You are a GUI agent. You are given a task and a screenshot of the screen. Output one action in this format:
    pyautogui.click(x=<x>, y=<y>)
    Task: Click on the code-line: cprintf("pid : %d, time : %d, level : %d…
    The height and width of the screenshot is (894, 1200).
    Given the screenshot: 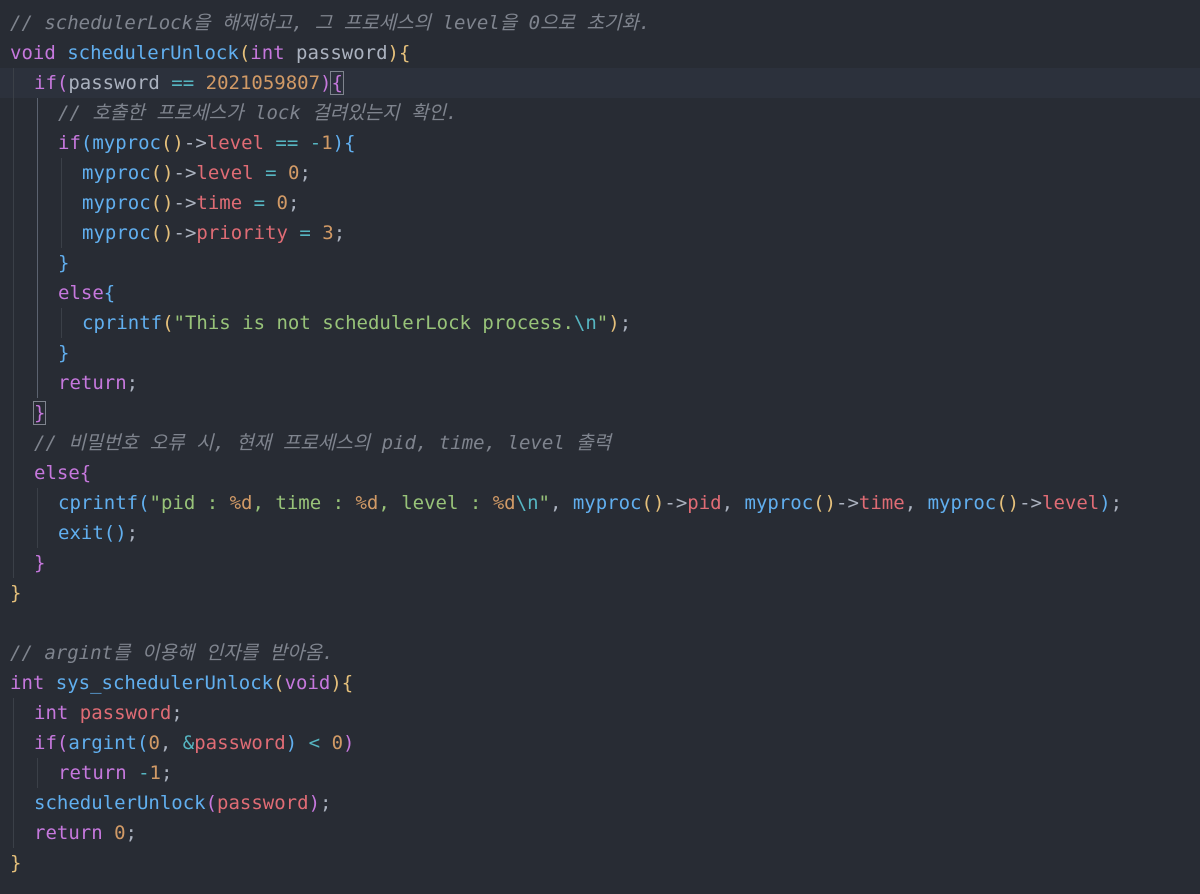 What is the action you would take?
    pyautogui.click(x=600, y=503)
    